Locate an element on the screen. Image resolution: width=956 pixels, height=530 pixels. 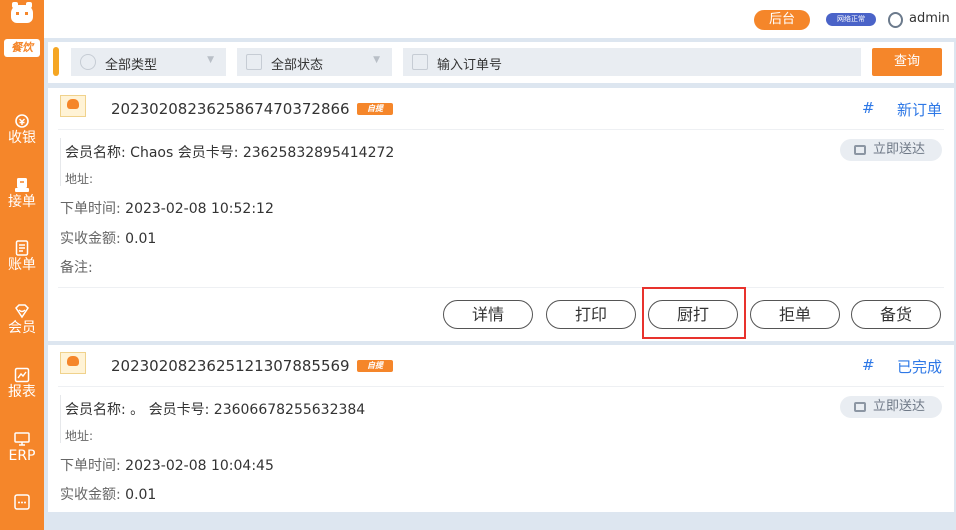
query-button: 查询 is located at coordinates (907, 62).